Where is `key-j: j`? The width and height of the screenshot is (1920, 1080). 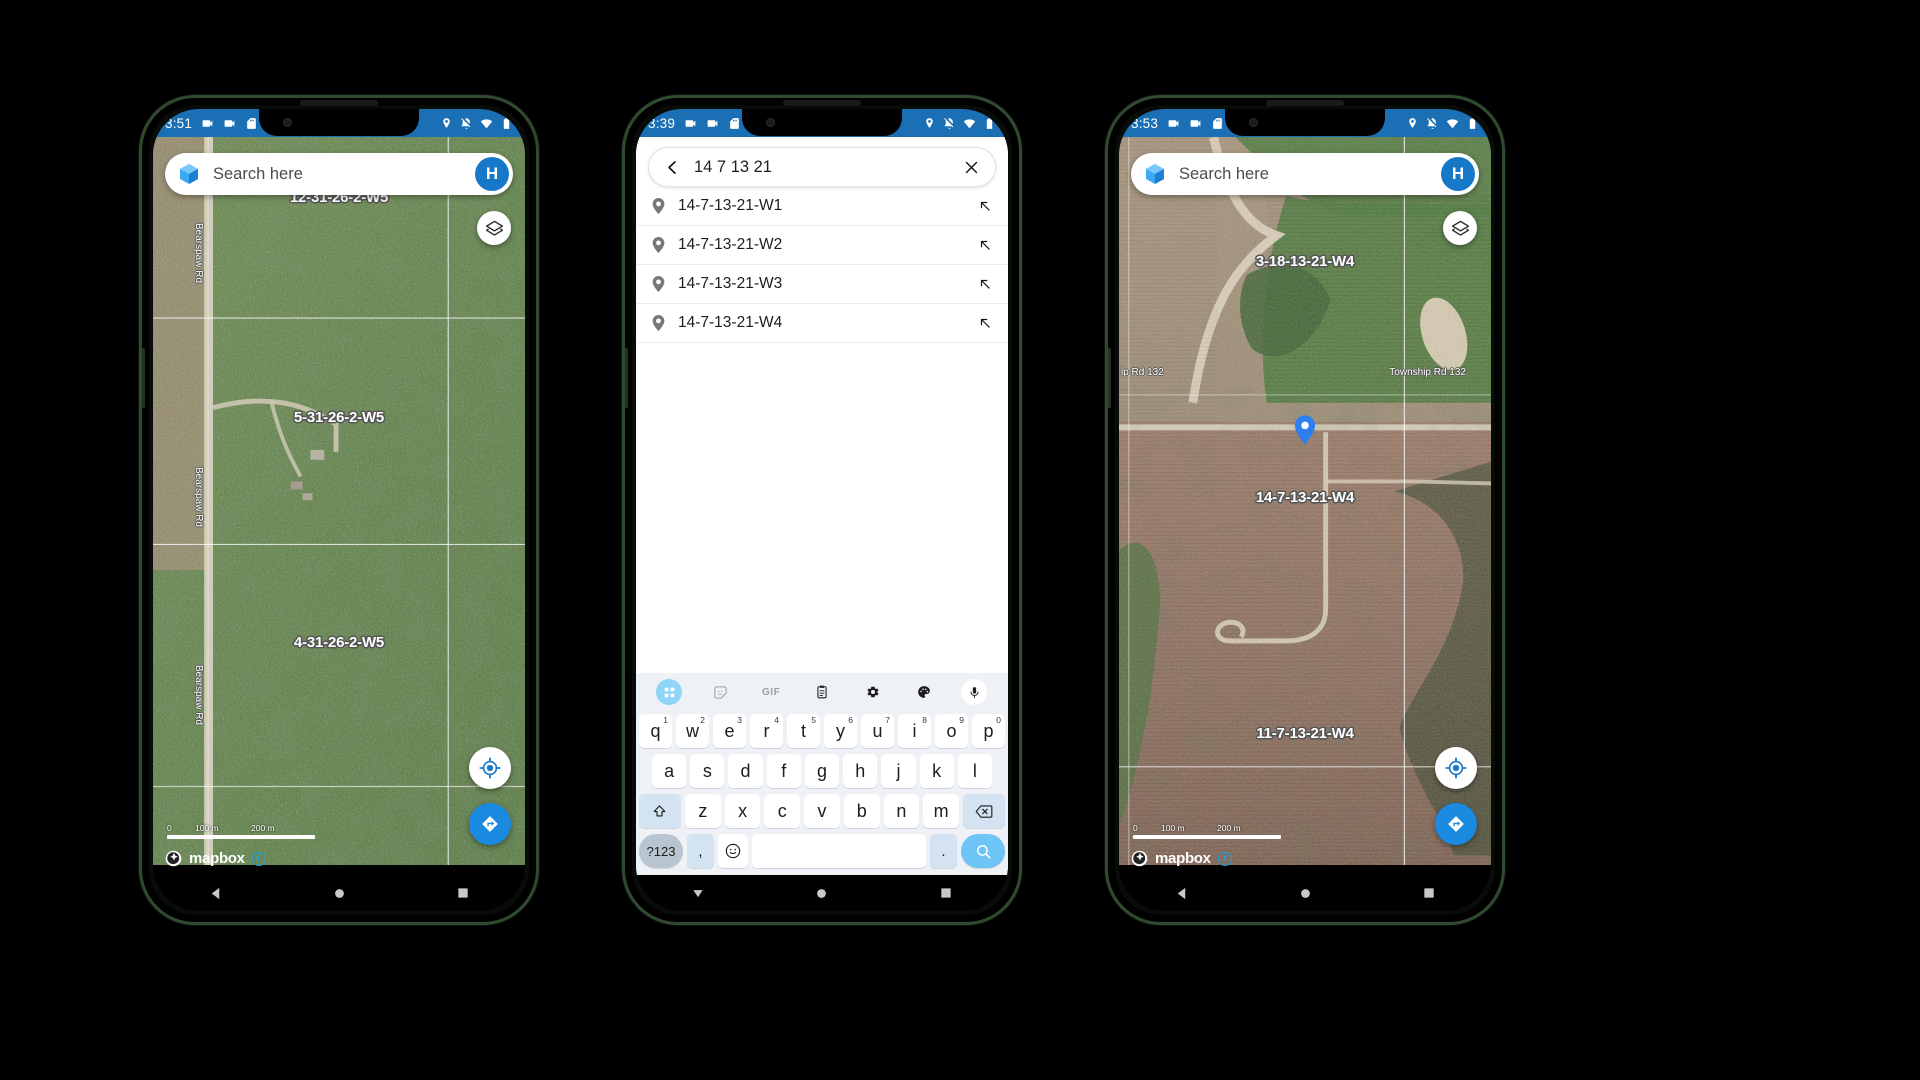
key-j: j is located at coordinates (898, 771).